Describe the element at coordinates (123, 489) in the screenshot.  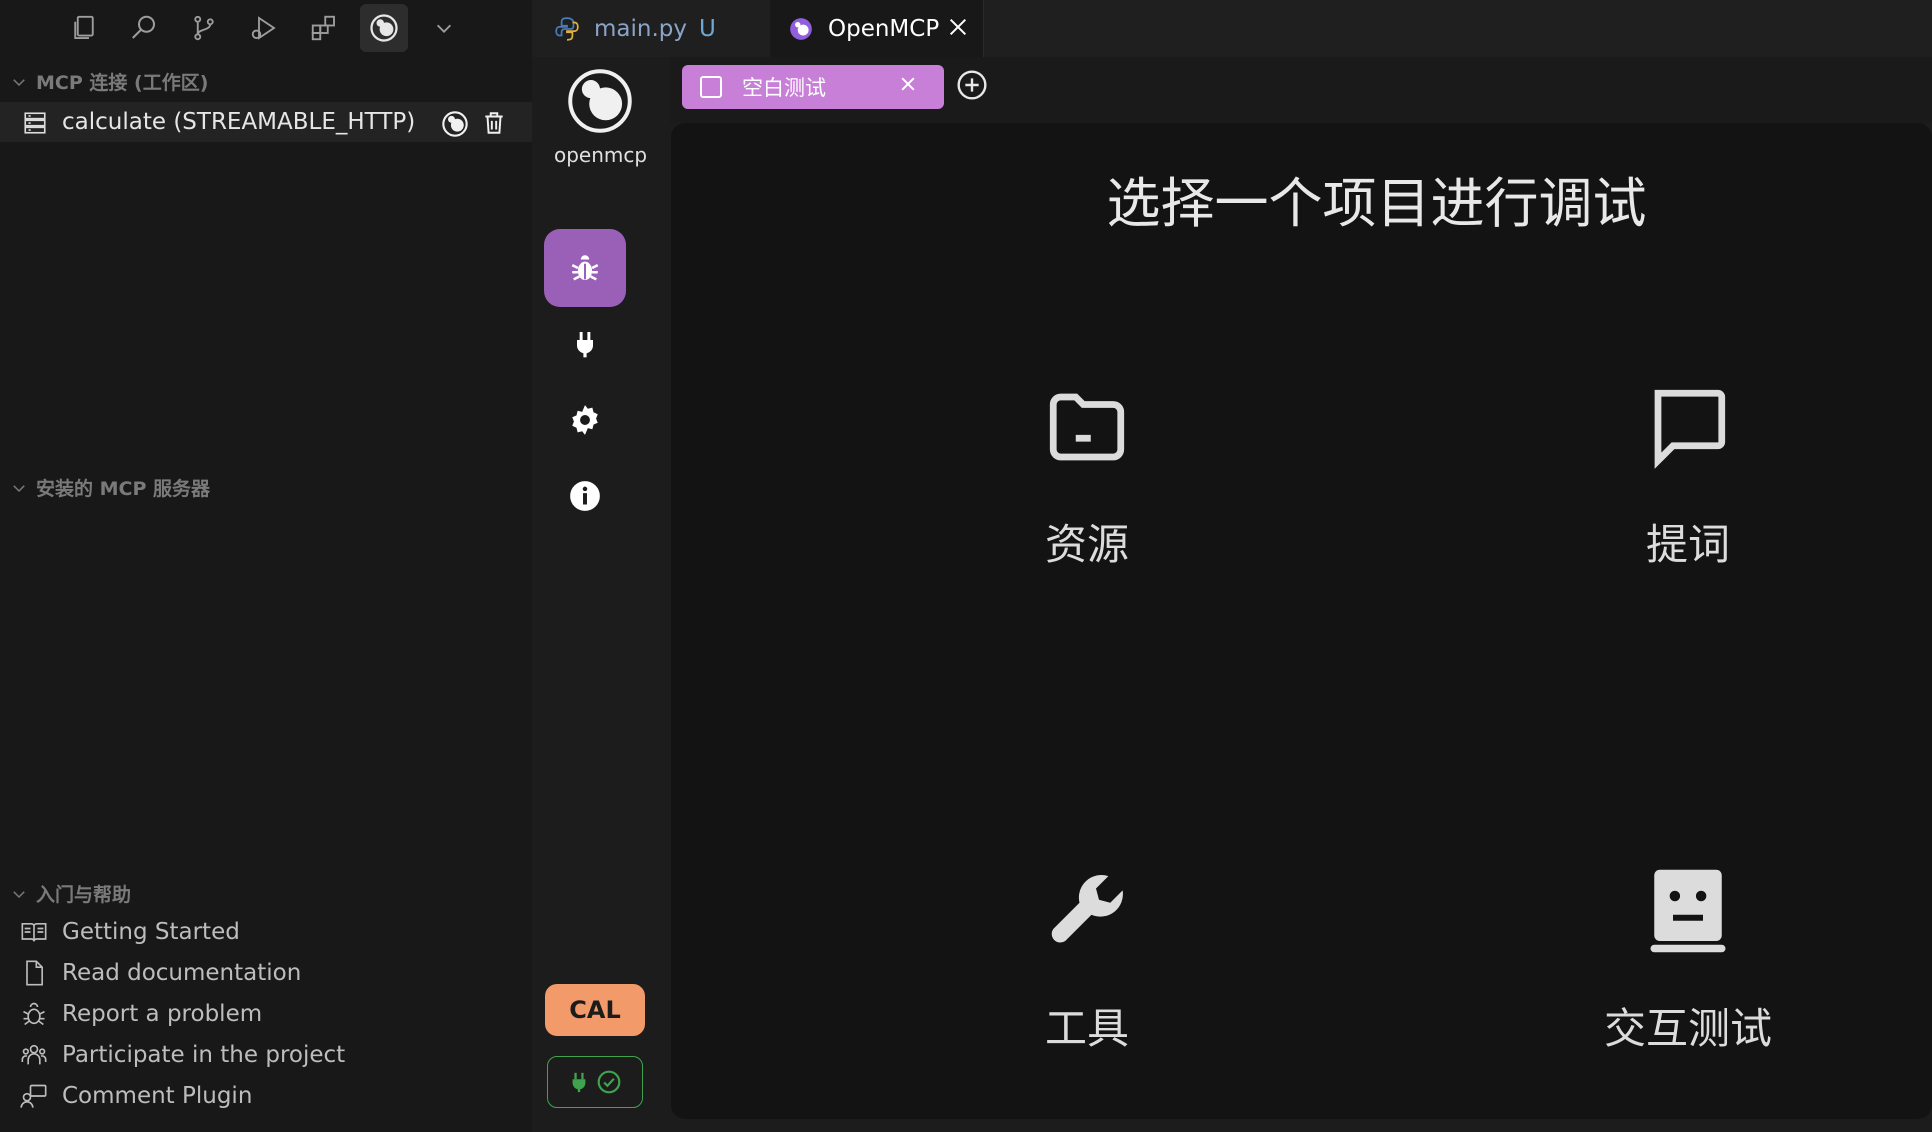
I see `section-title: 安装的 MCP 服务器` at that location.